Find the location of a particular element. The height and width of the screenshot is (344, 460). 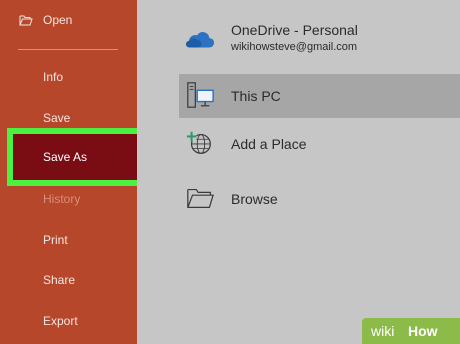

sidebar-item-label: Save As is located at coordinates (65, 157).